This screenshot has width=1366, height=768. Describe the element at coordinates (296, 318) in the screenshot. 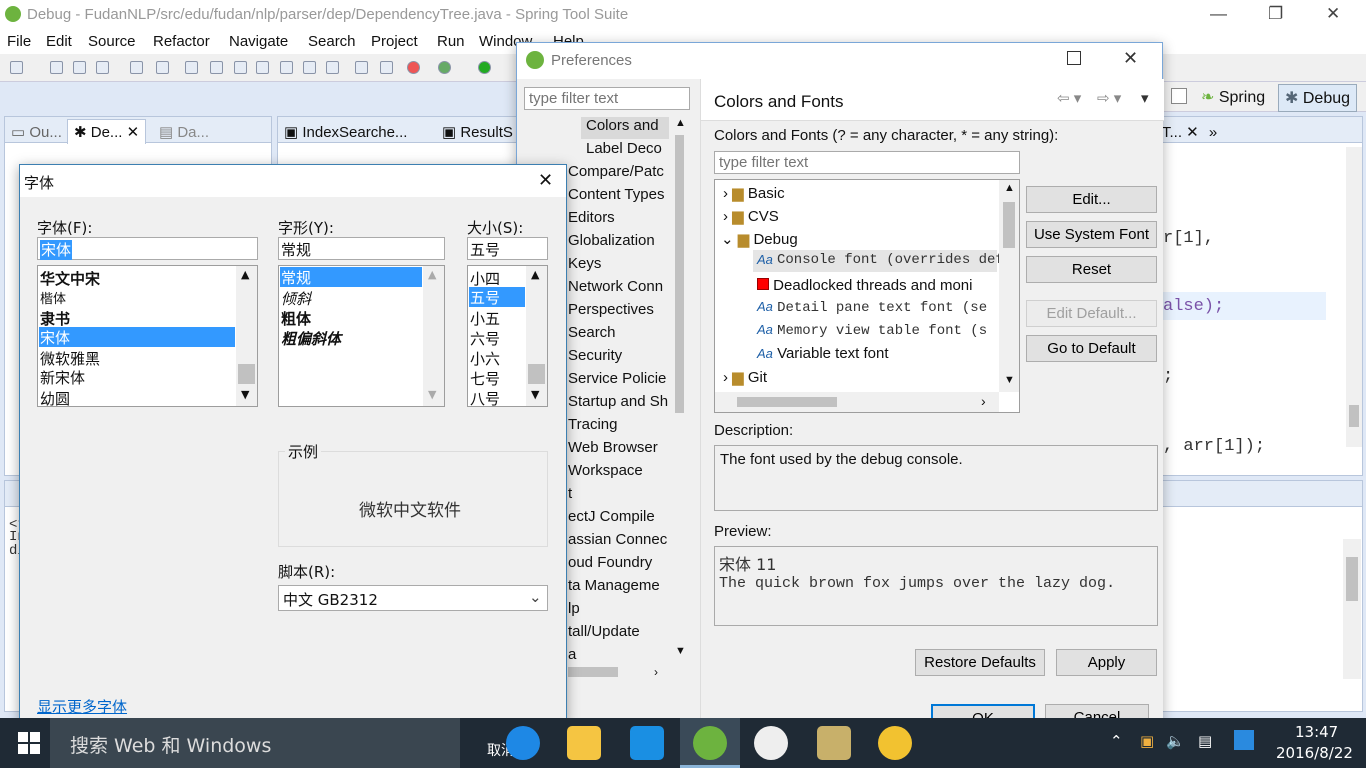

I see `style-item-bold: 粗体` at that location.